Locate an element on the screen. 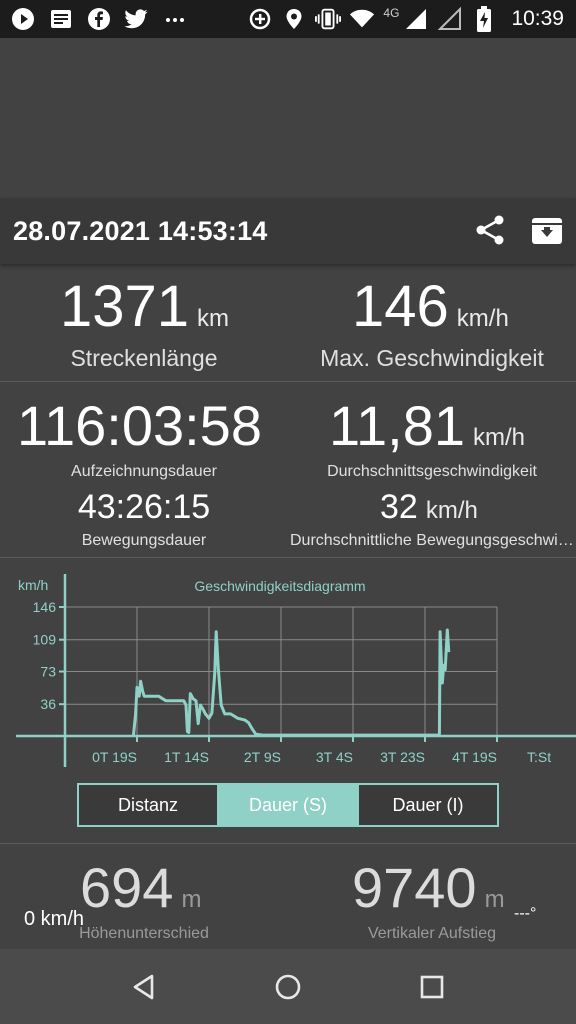  vibrate-icon is located at coordinates (328, 19).